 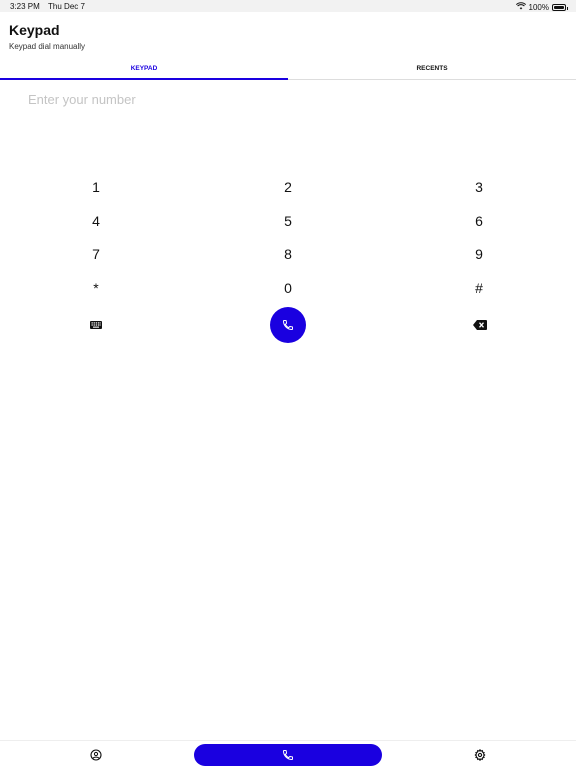 What do you see at coordinates (288, 288) in the screenshot?
I see `key-0: 0` at bounding box center [288, 288].